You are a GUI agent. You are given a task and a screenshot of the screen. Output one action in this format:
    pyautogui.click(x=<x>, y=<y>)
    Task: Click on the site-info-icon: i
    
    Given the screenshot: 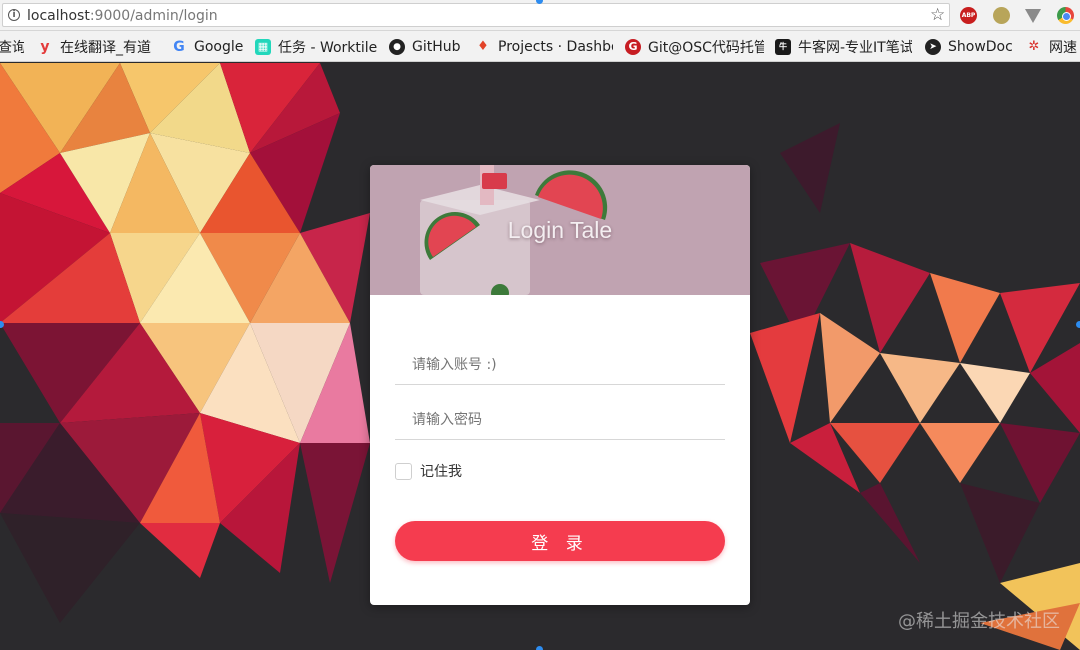 What is the action you would take?
    pyautogui.click(x=14, y=15)
    